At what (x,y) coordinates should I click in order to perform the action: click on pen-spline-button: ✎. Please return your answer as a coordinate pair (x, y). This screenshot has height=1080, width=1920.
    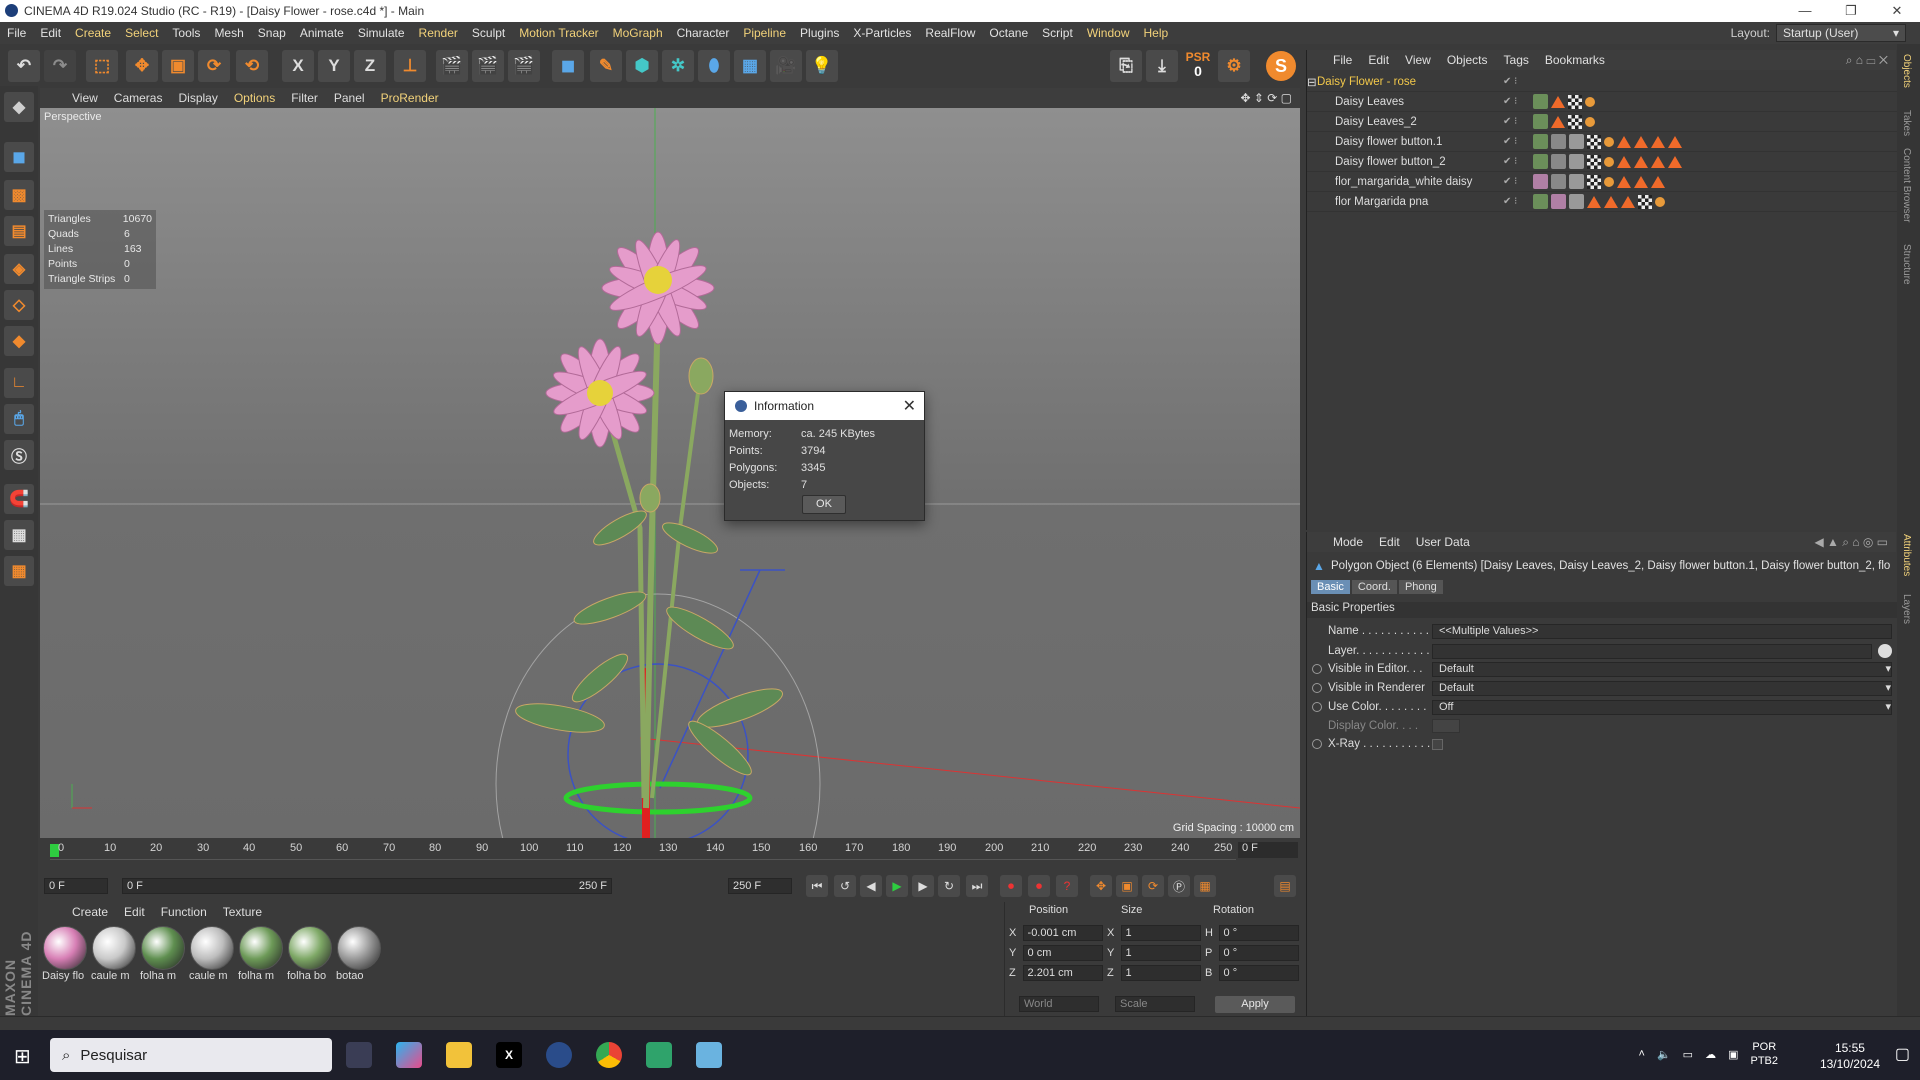
    Looking at the image, I should click on (606, 66).